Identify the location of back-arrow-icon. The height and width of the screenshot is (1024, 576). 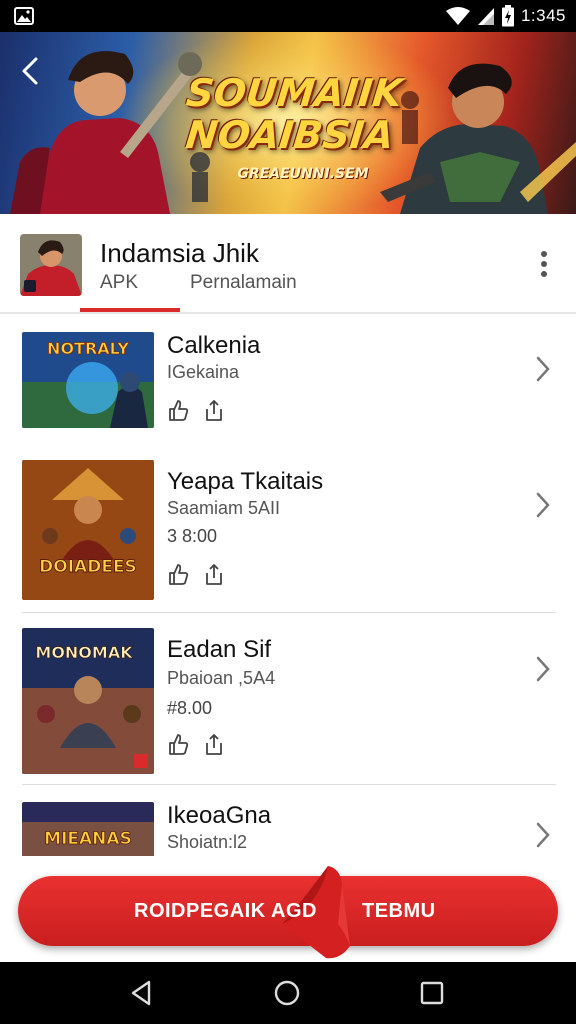
(31, 71).